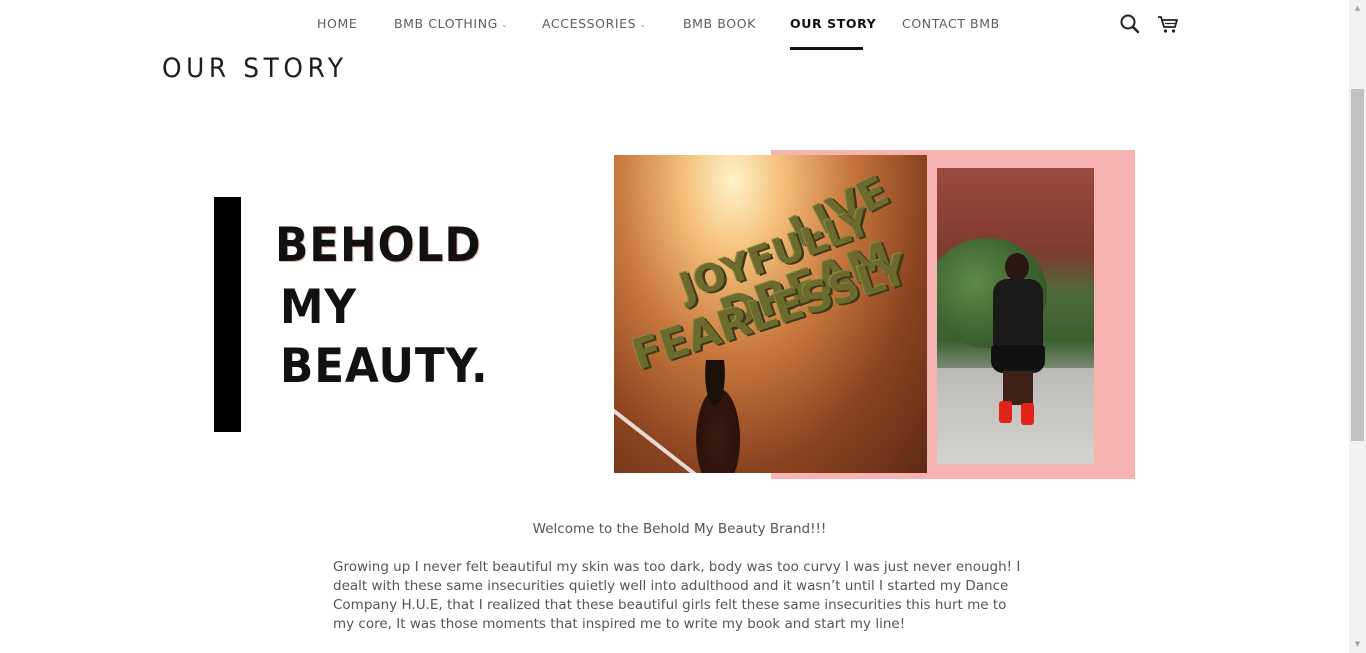 The width and height of the screenshot is (1366, 653). I want to click on person-skirt, so click(1018, 359).